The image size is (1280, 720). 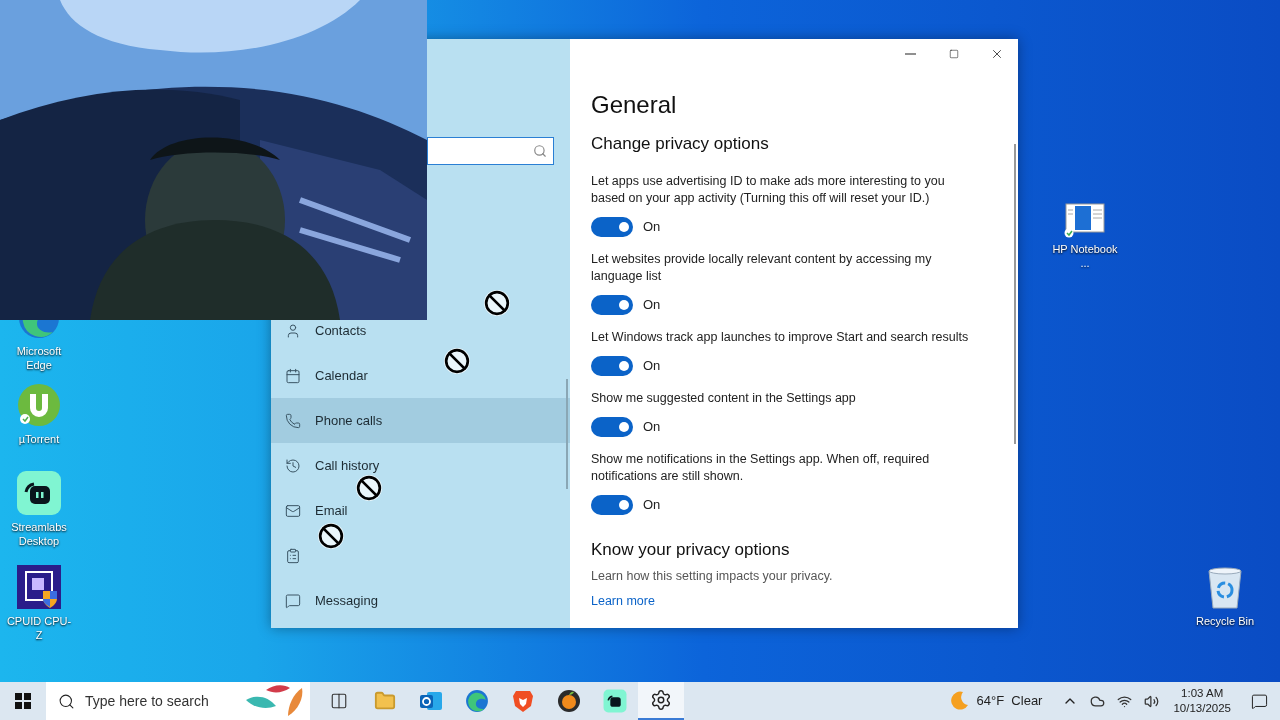 I want to click on recycle-bin-icon, so click(x=1225, y=588).